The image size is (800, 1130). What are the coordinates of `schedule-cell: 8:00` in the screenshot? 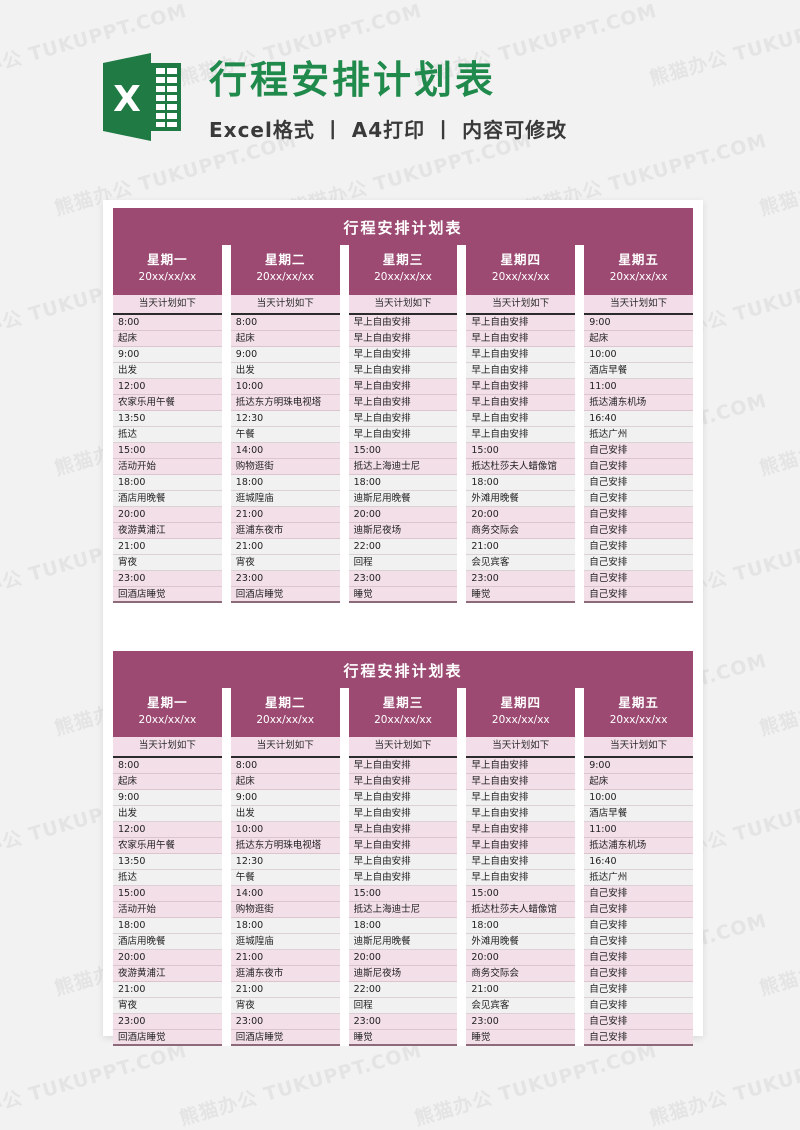 It's located at (167, 765).